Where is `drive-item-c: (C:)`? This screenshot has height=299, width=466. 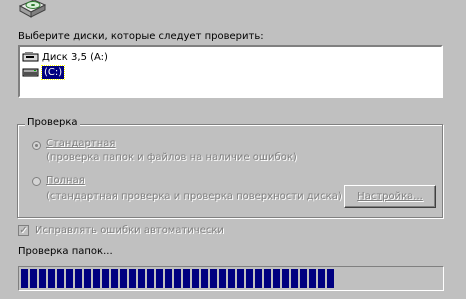 drive-item-c: (C:) is located at coordinates (44, 72).